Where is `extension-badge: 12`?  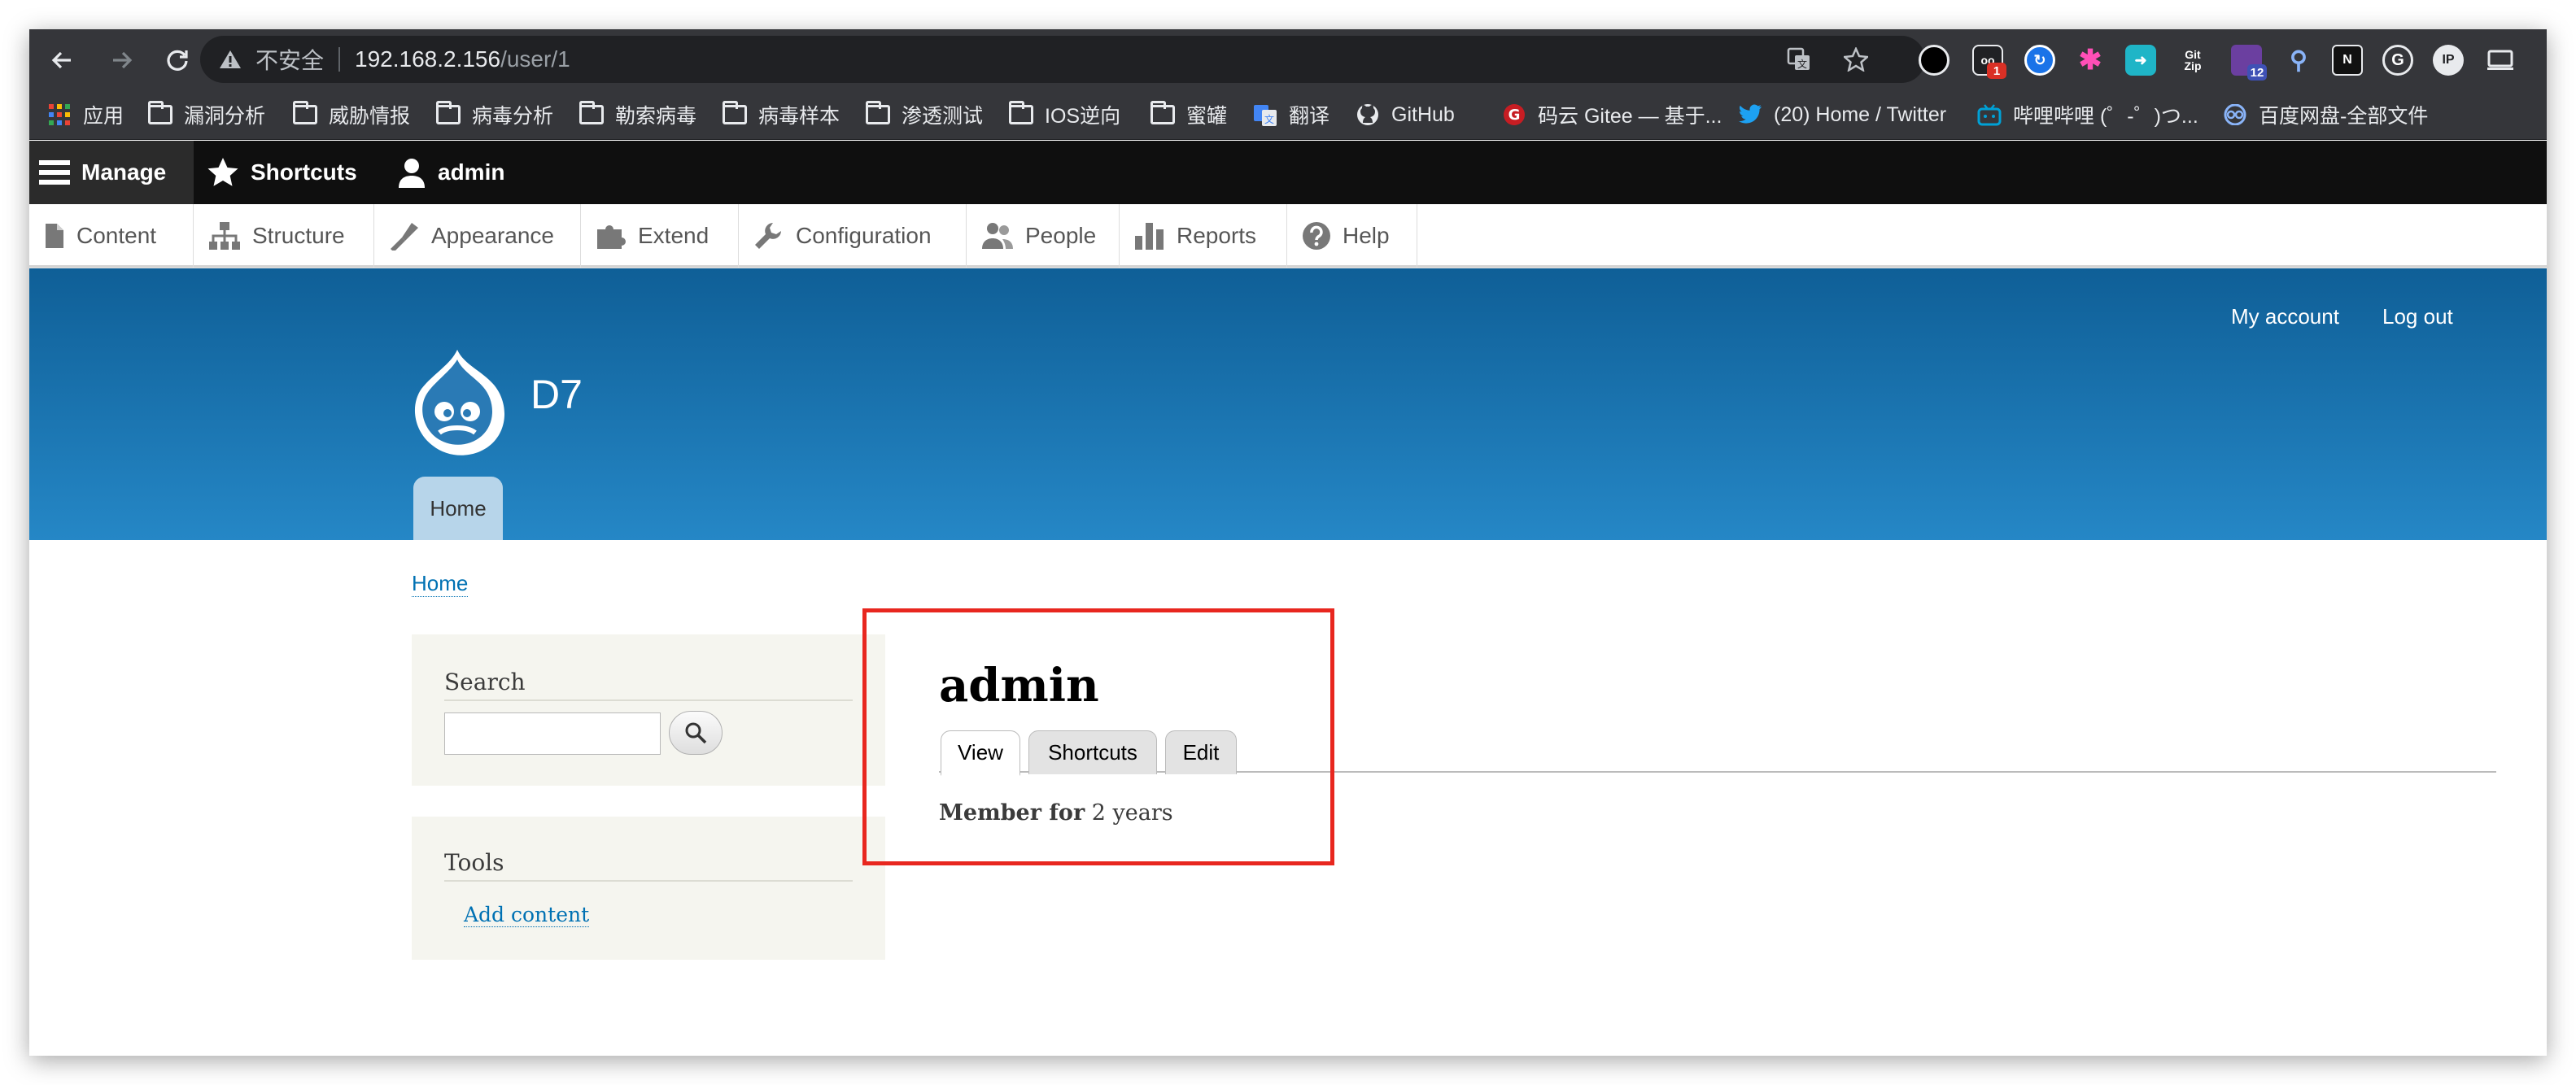
extension-badge: 12 is located at coordinates (2257, 73).